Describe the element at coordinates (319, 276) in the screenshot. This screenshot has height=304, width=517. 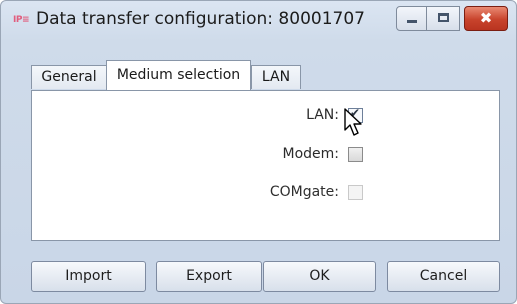
I see `ok-button: OK` at that location.